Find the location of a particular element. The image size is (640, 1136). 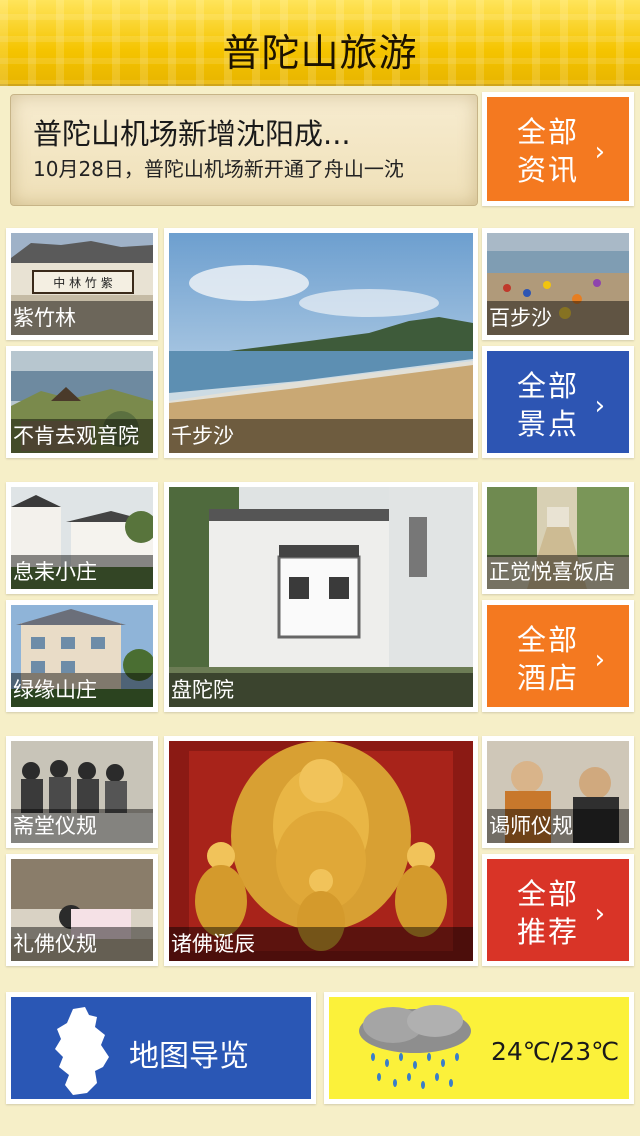

weather-temperature: 24℃/23℃ is located at coordinates (555, 1051).